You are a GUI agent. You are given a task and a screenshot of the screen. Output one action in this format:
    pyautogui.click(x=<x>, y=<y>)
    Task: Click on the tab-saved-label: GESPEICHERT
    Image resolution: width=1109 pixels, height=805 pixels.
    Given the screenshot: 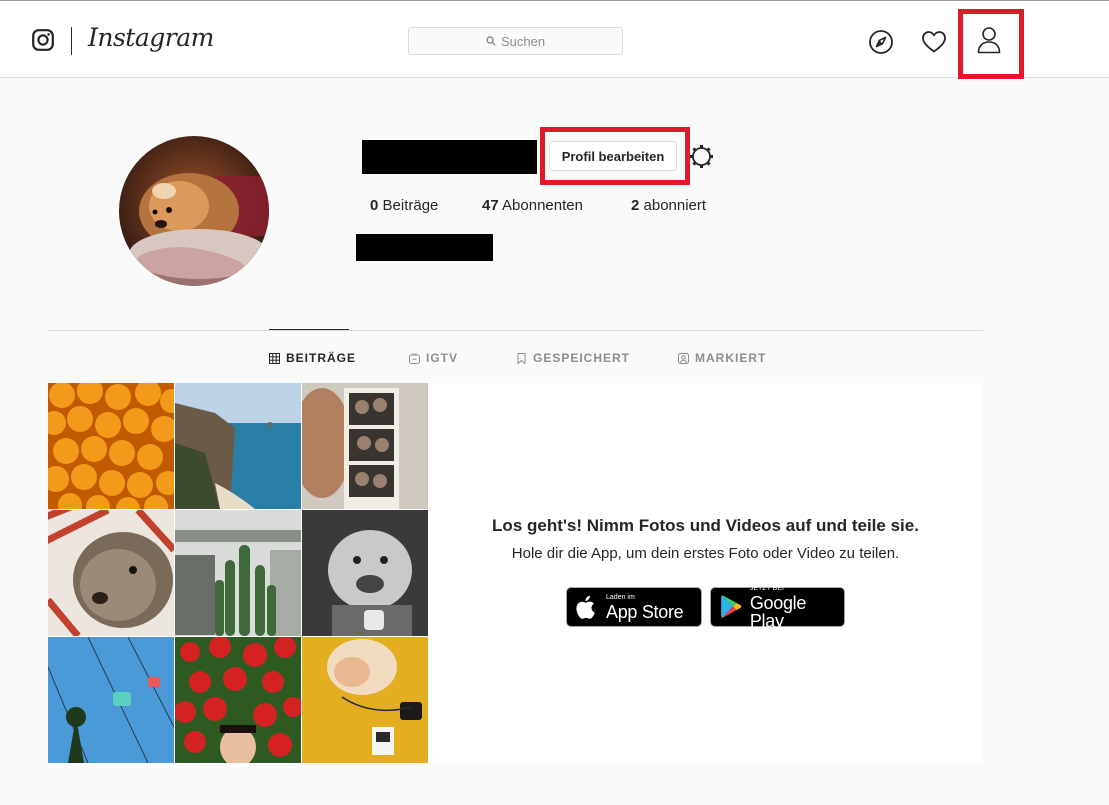 What is the action you would take?
    pyautogui.click(x=582, y=358)
    